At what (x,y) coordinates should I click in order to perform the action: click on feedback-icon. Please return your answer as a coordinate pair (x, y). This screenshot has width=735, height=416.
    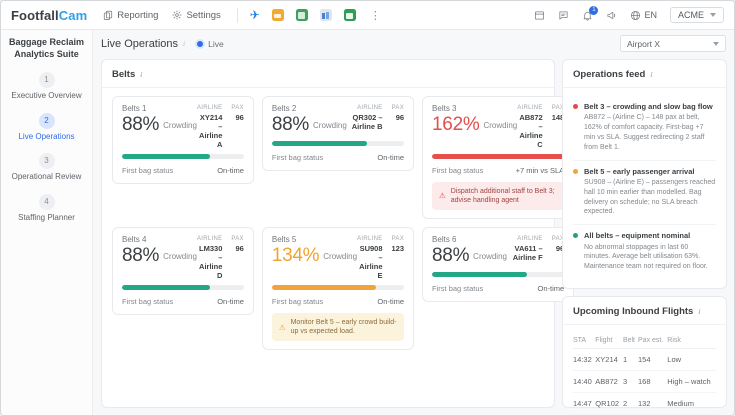
    Looking at the image, I should click on (563, 15).